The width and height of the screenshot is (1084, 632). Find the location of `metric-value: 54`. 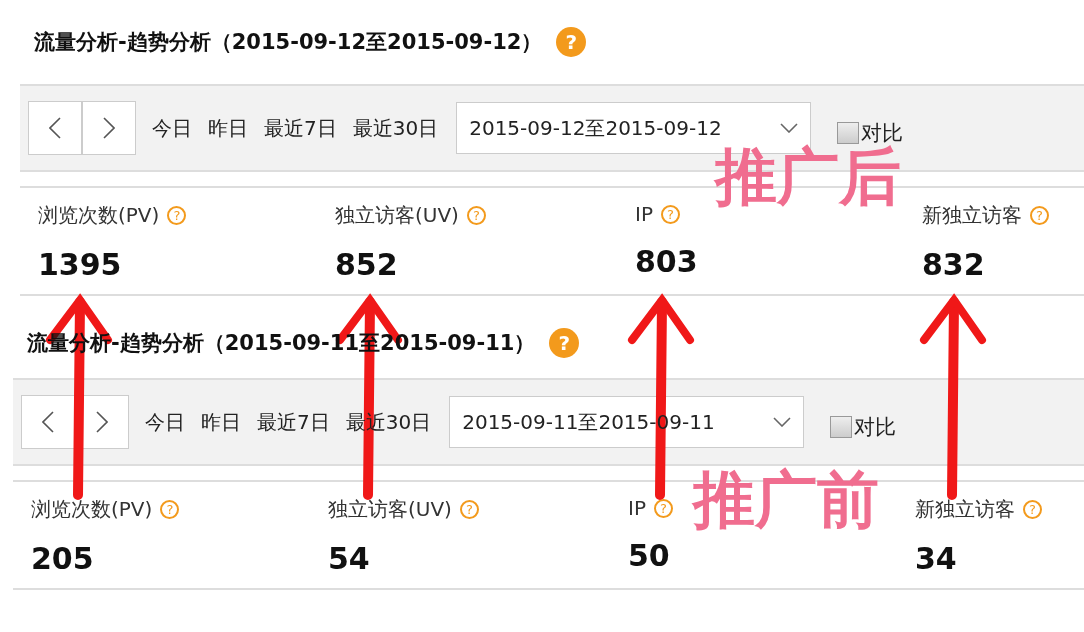

metric-value: 54 is located at coordinates (349, 558).